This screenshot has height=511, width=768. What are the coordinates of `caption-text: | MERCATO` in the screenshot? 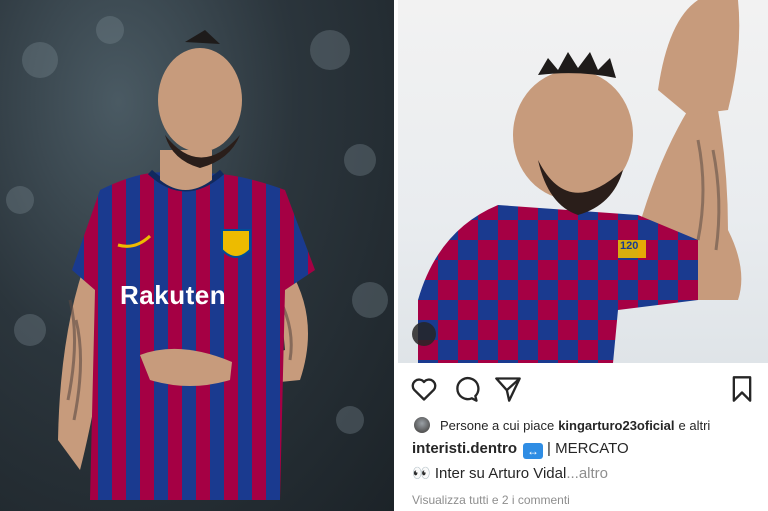 It's located at (588, 448).